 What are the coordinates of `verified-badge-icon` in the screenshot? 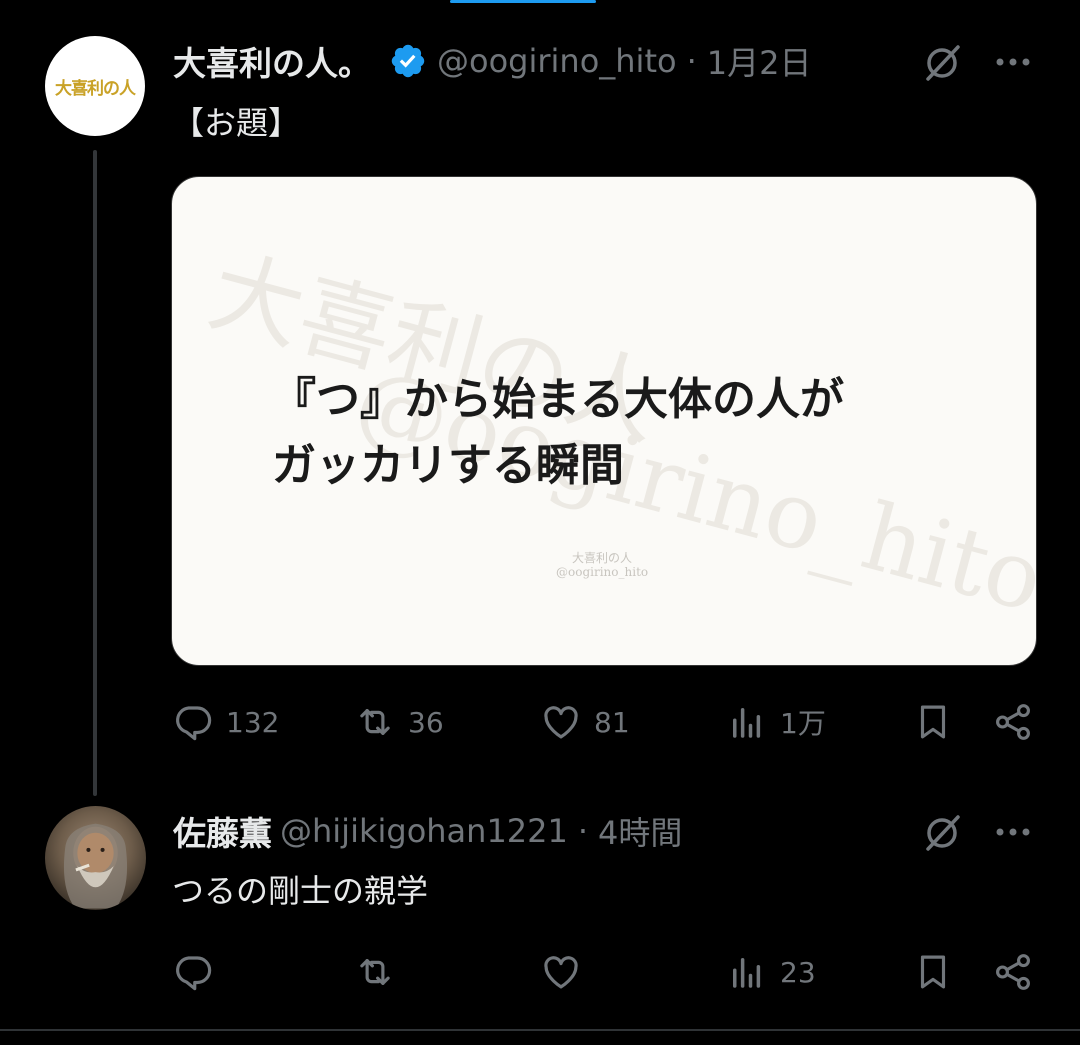 It's located at (408, 61).